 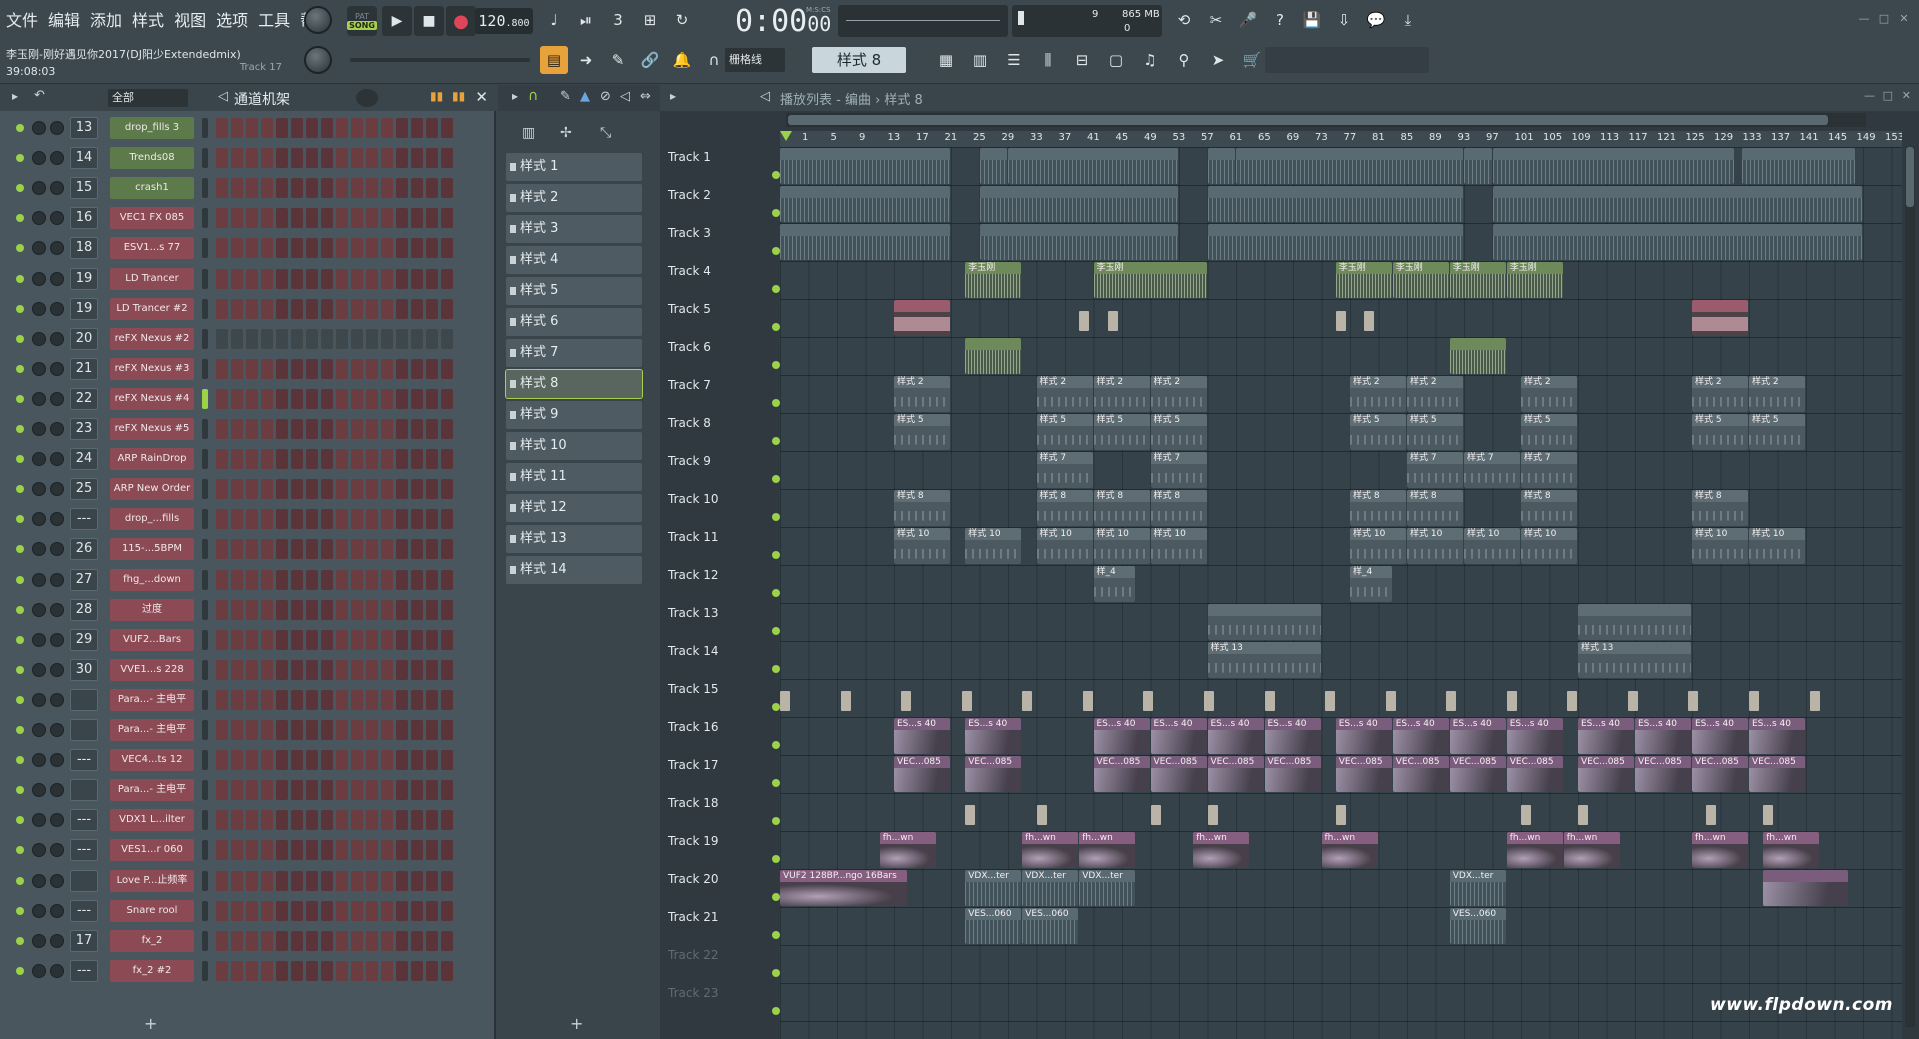 What do you see at coordinates (1280, 20) in the screenshot?
I see `help-icon: ?` at bounding box center [1280, 20].